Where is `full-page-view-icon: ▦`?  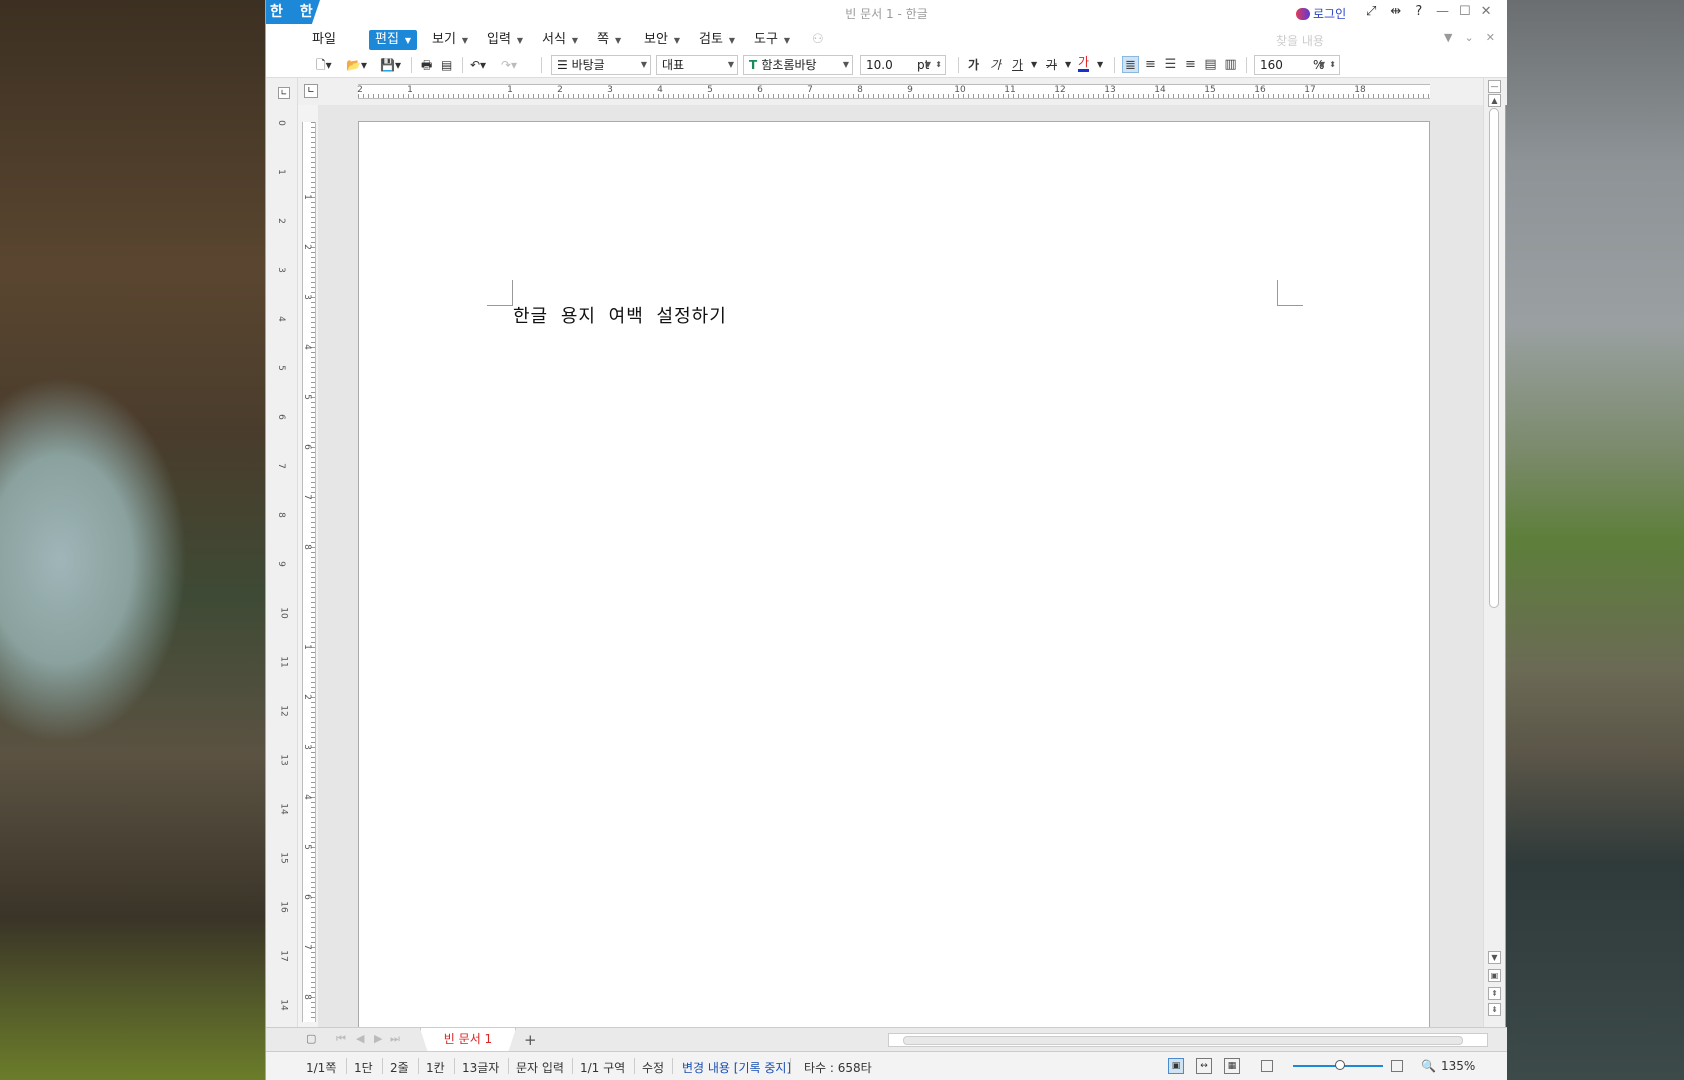
full-page-view-icon: ▦ is located at coordinates (1232, 1066).